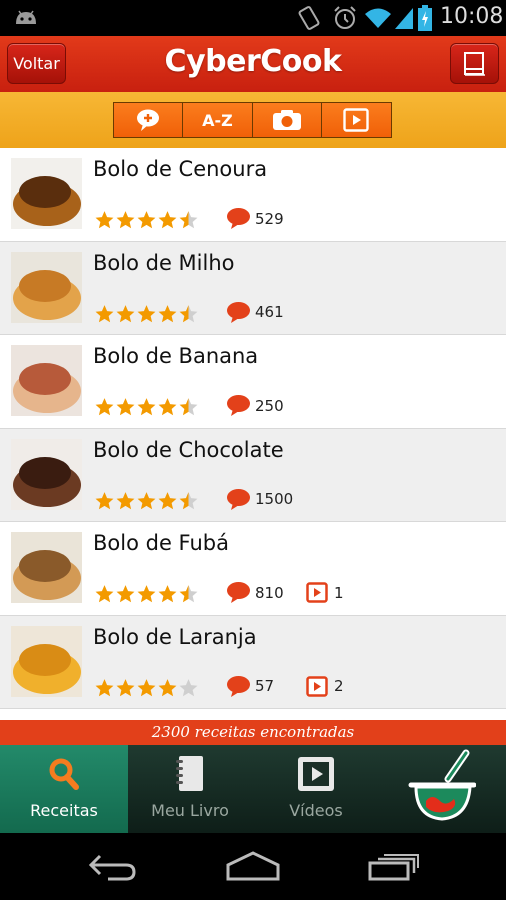 This screenshot has width=506, height=900. What do you see at coordinates (287, 120) in the screenshot?
I see `tab-photos` at bounding box center [287, 120].